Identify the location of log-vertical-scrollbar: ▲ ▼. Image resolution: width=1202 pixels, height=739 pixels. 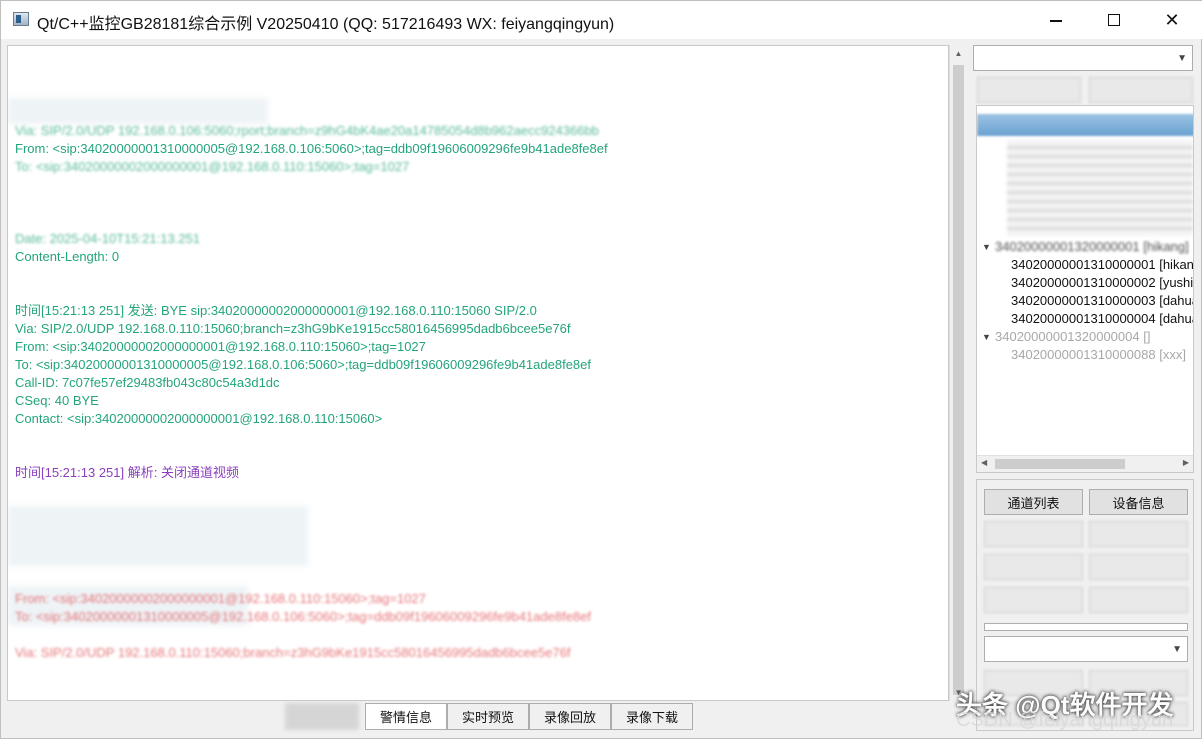
(958, 373).